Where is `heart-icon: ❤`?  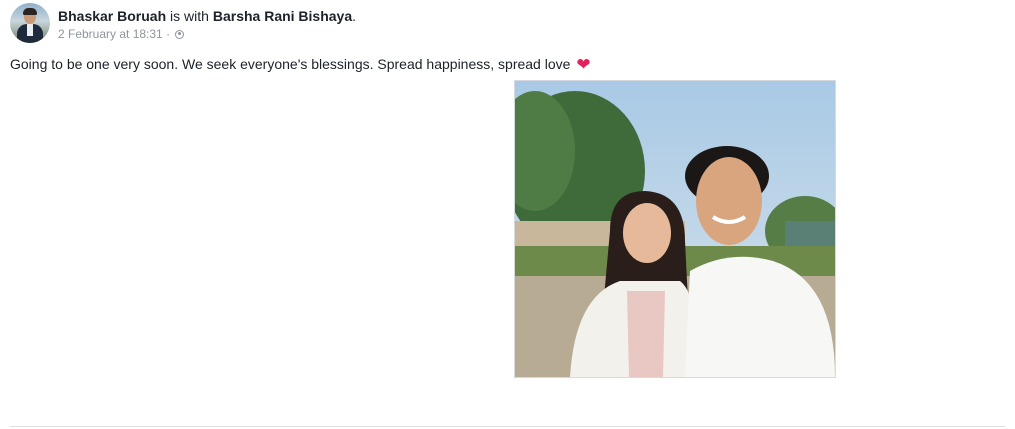 heart-icon: ❤ is located at coordinates (583, 64).